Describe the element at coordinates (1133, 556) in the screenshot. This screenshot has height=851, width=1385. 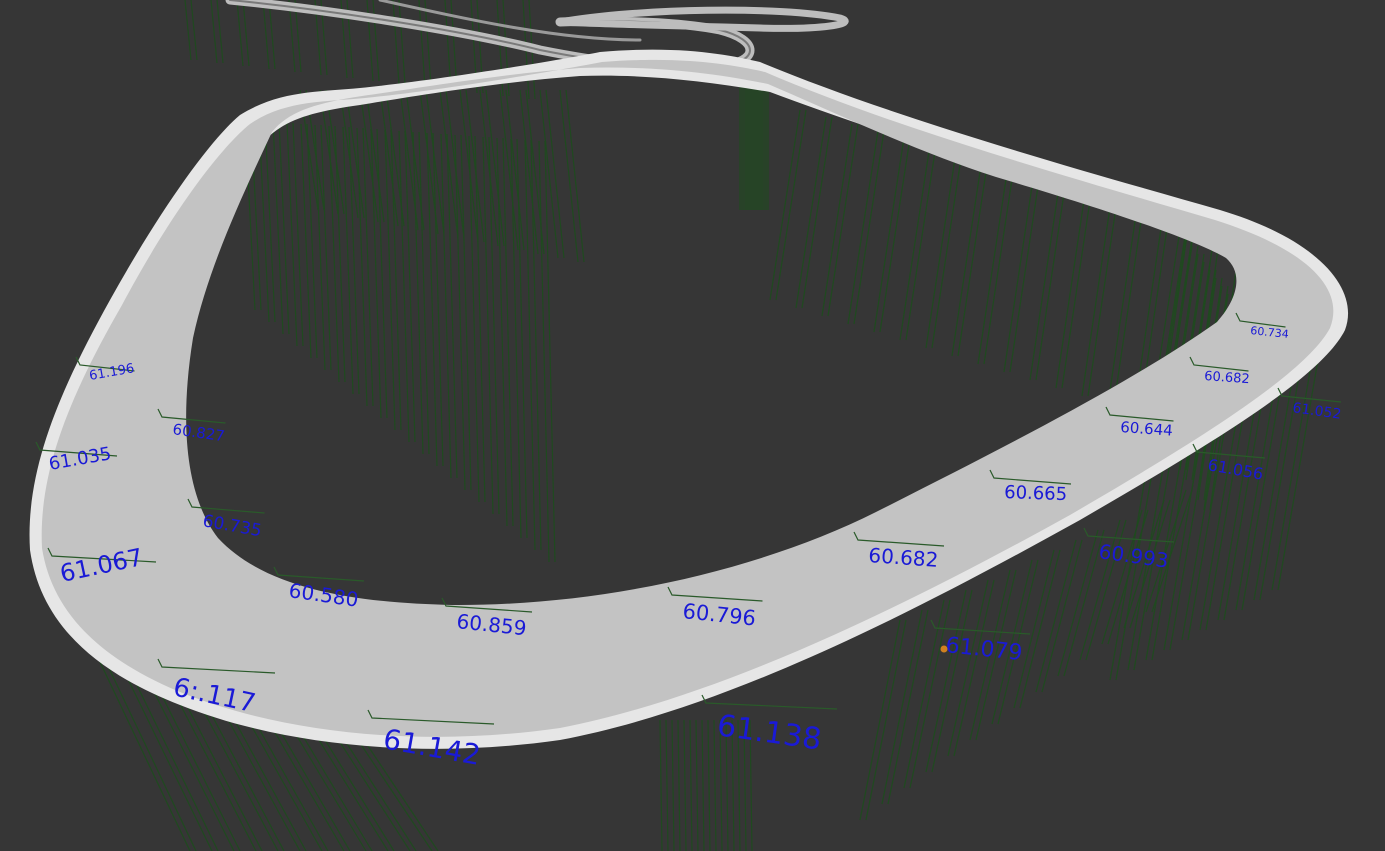
I see `elevation-label-o8: 60.993` at that location.